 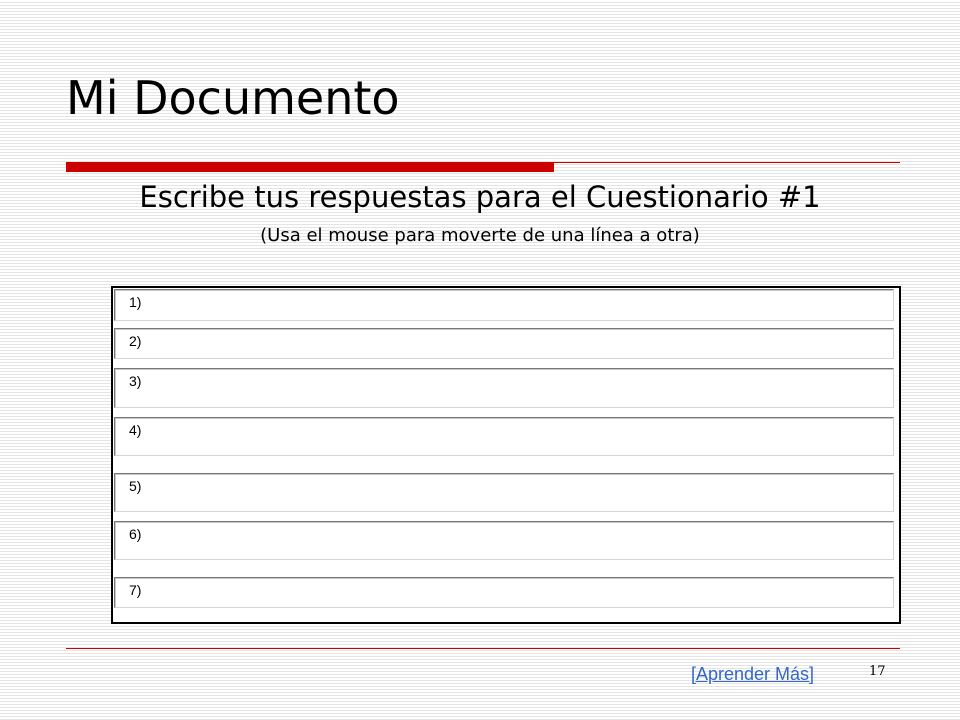 What do you see at coordinates (310, 167) in the screenshot?
I see `title-underline-thick` at bounding box center [310, 167].